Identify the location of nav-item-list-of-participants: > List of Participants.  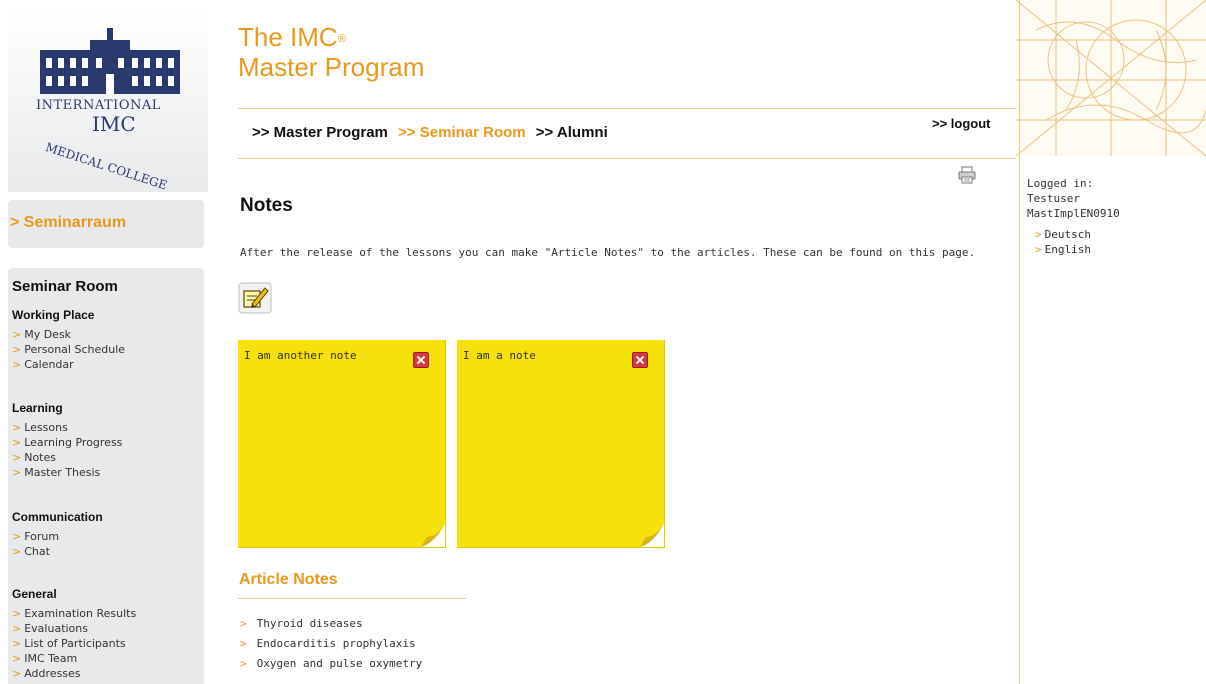
(74, 643).